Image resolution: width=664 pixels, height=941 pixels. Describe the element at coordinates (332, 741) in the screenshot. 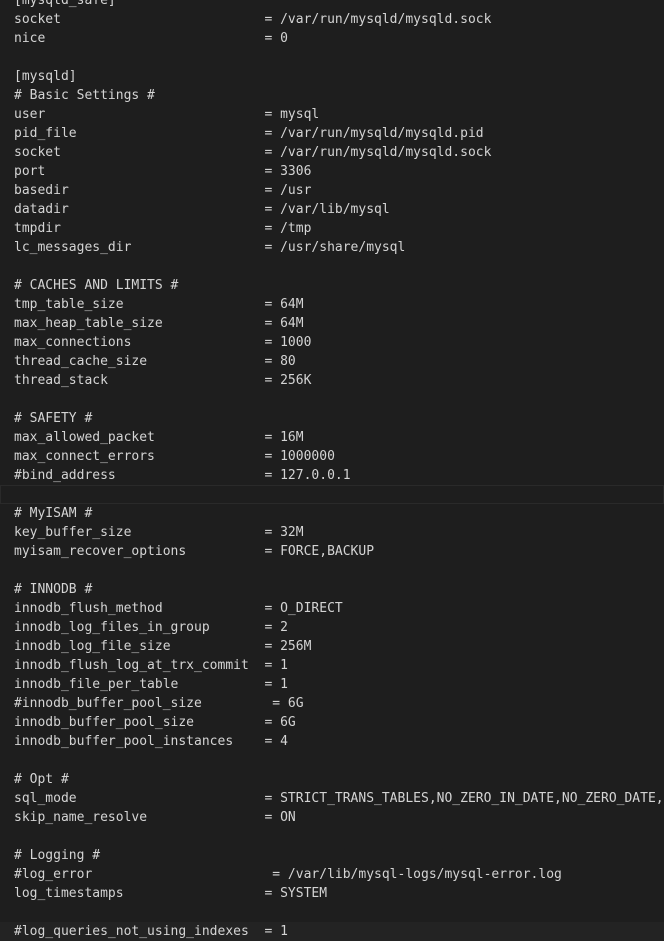

I see `code-line: innodb_buffer_pool_instances = 4` at that location.